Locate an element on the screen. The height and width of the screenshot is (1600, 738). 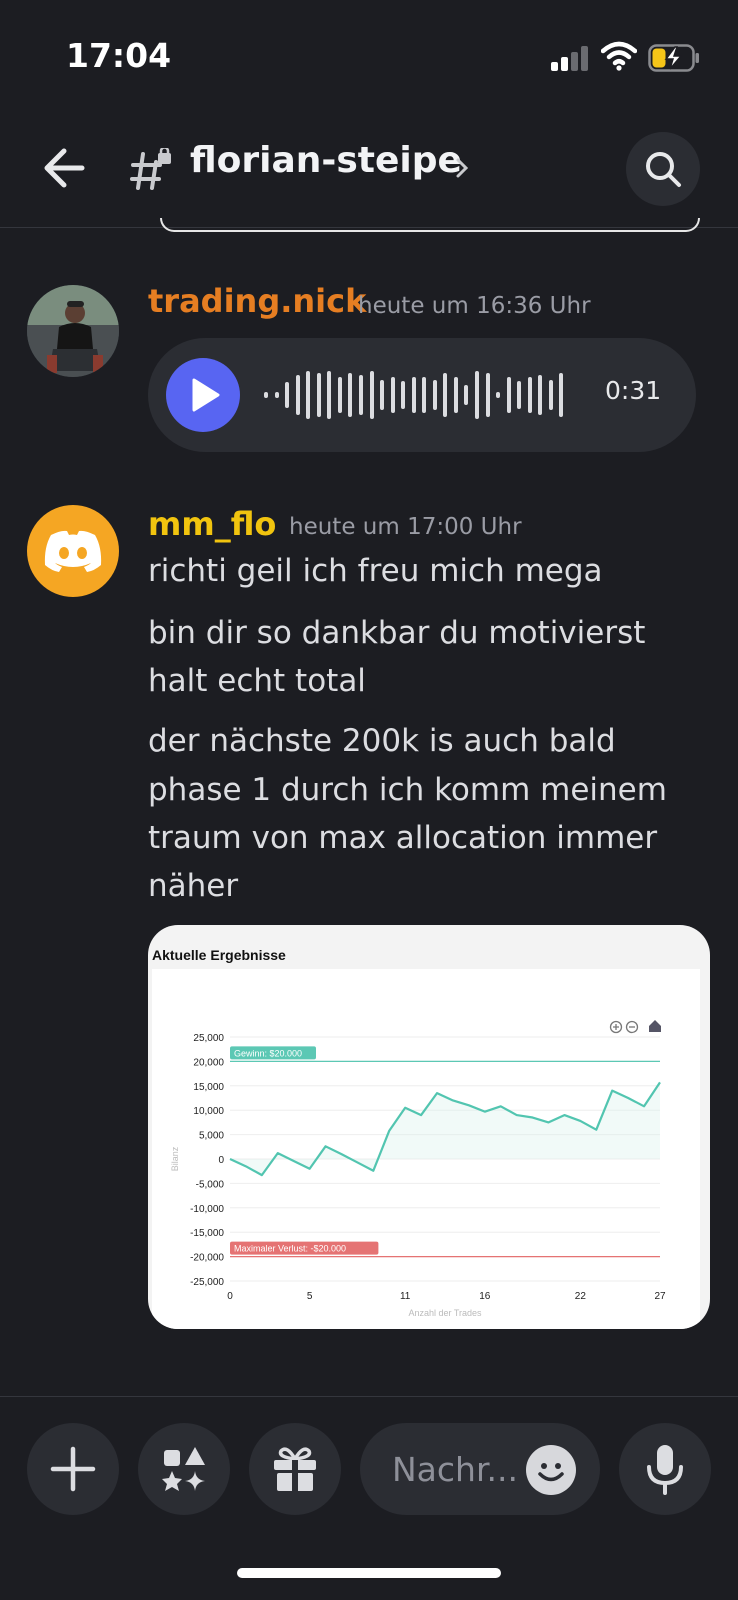
y-tick-label: 0 is located at coordinates (221, 1160).